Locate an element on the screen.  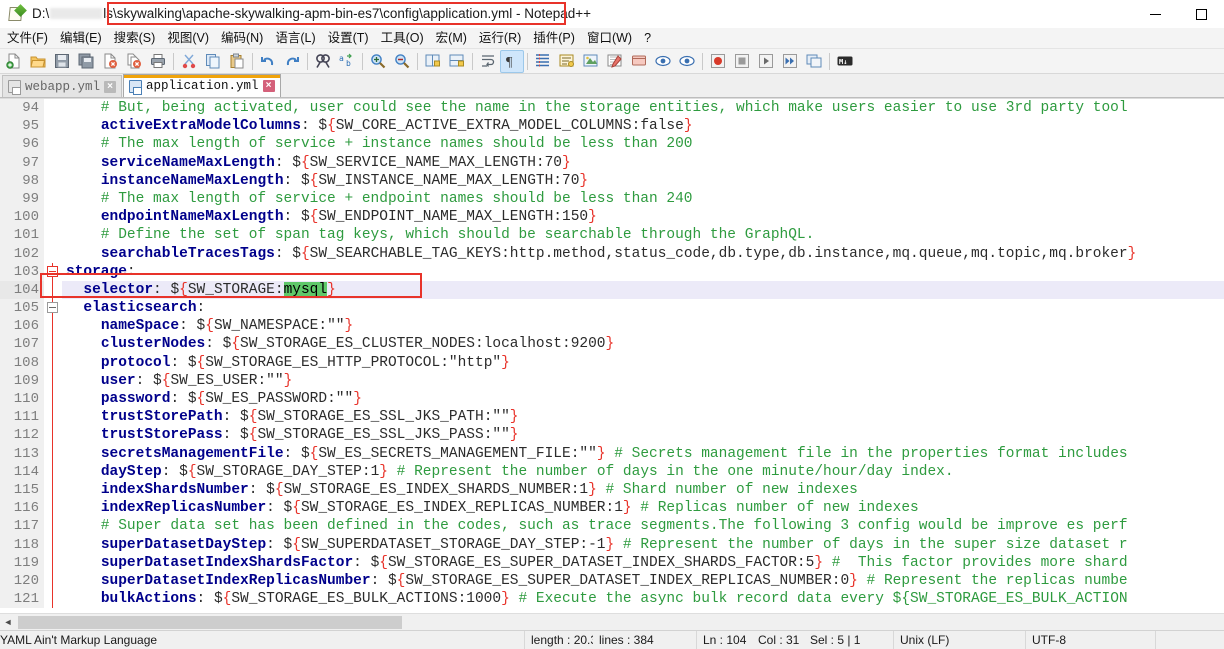
code-line: 109 user: ${SW_ES_USER:""} is located at coordinates (612, 380).